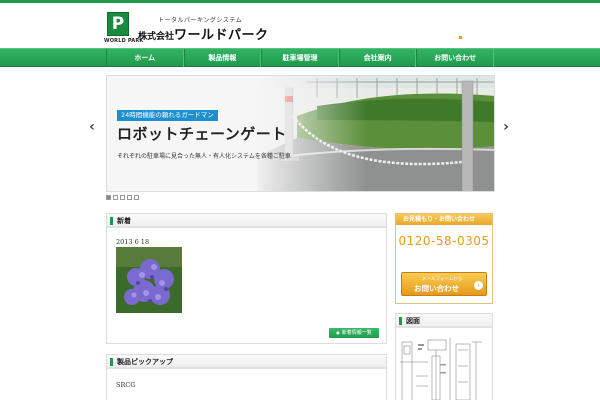 Image resolution: width=600 pixels, height=400 pixels. What do you see at coordinates (202, 133) in the screenshot?
I see `hero-title: ロボットチェーンゲート` at bounding box center [202, 133].